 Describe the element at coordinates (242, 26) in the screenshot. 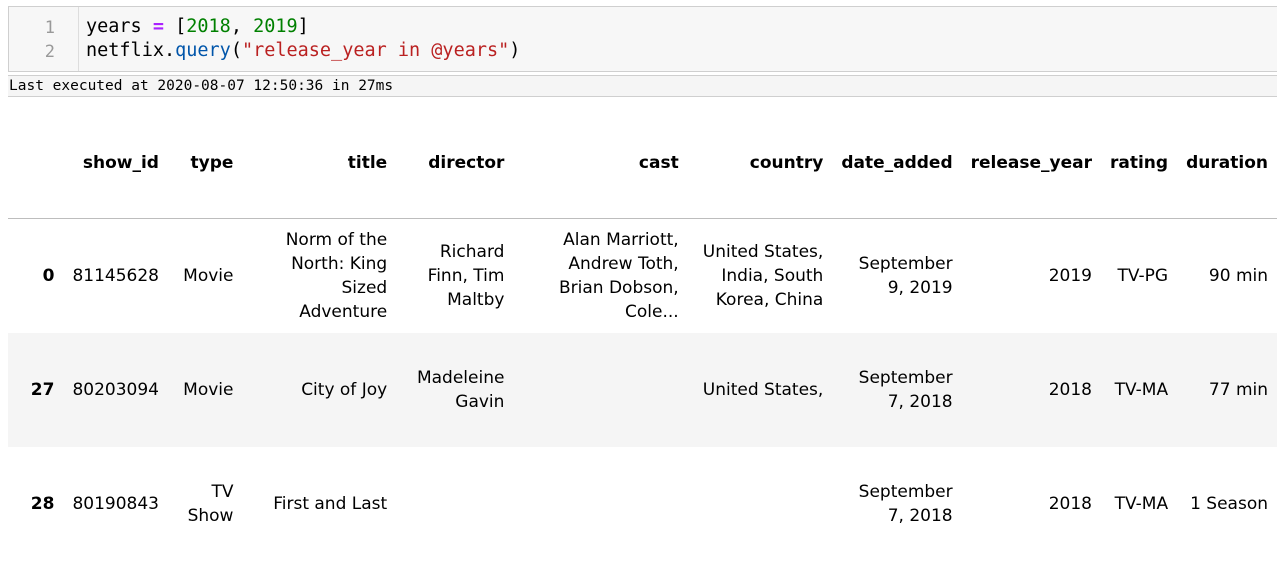

I see `code-token: ,` at that location.